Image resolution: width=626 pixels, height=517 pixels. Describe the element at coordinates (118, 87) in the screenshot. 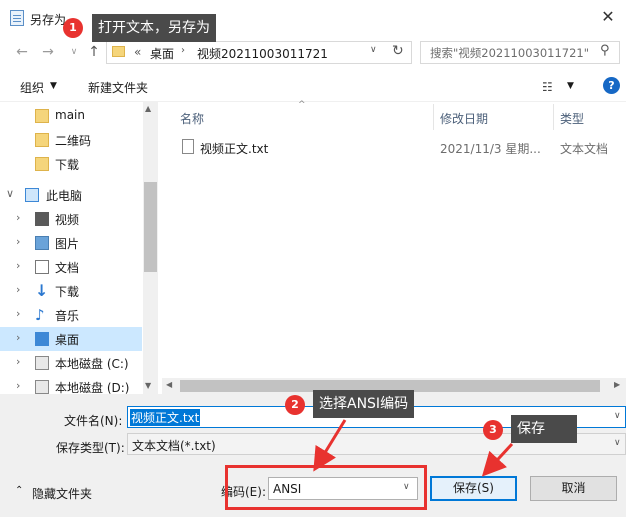

I see `new-folder-button: 新建文件夹` at that location.